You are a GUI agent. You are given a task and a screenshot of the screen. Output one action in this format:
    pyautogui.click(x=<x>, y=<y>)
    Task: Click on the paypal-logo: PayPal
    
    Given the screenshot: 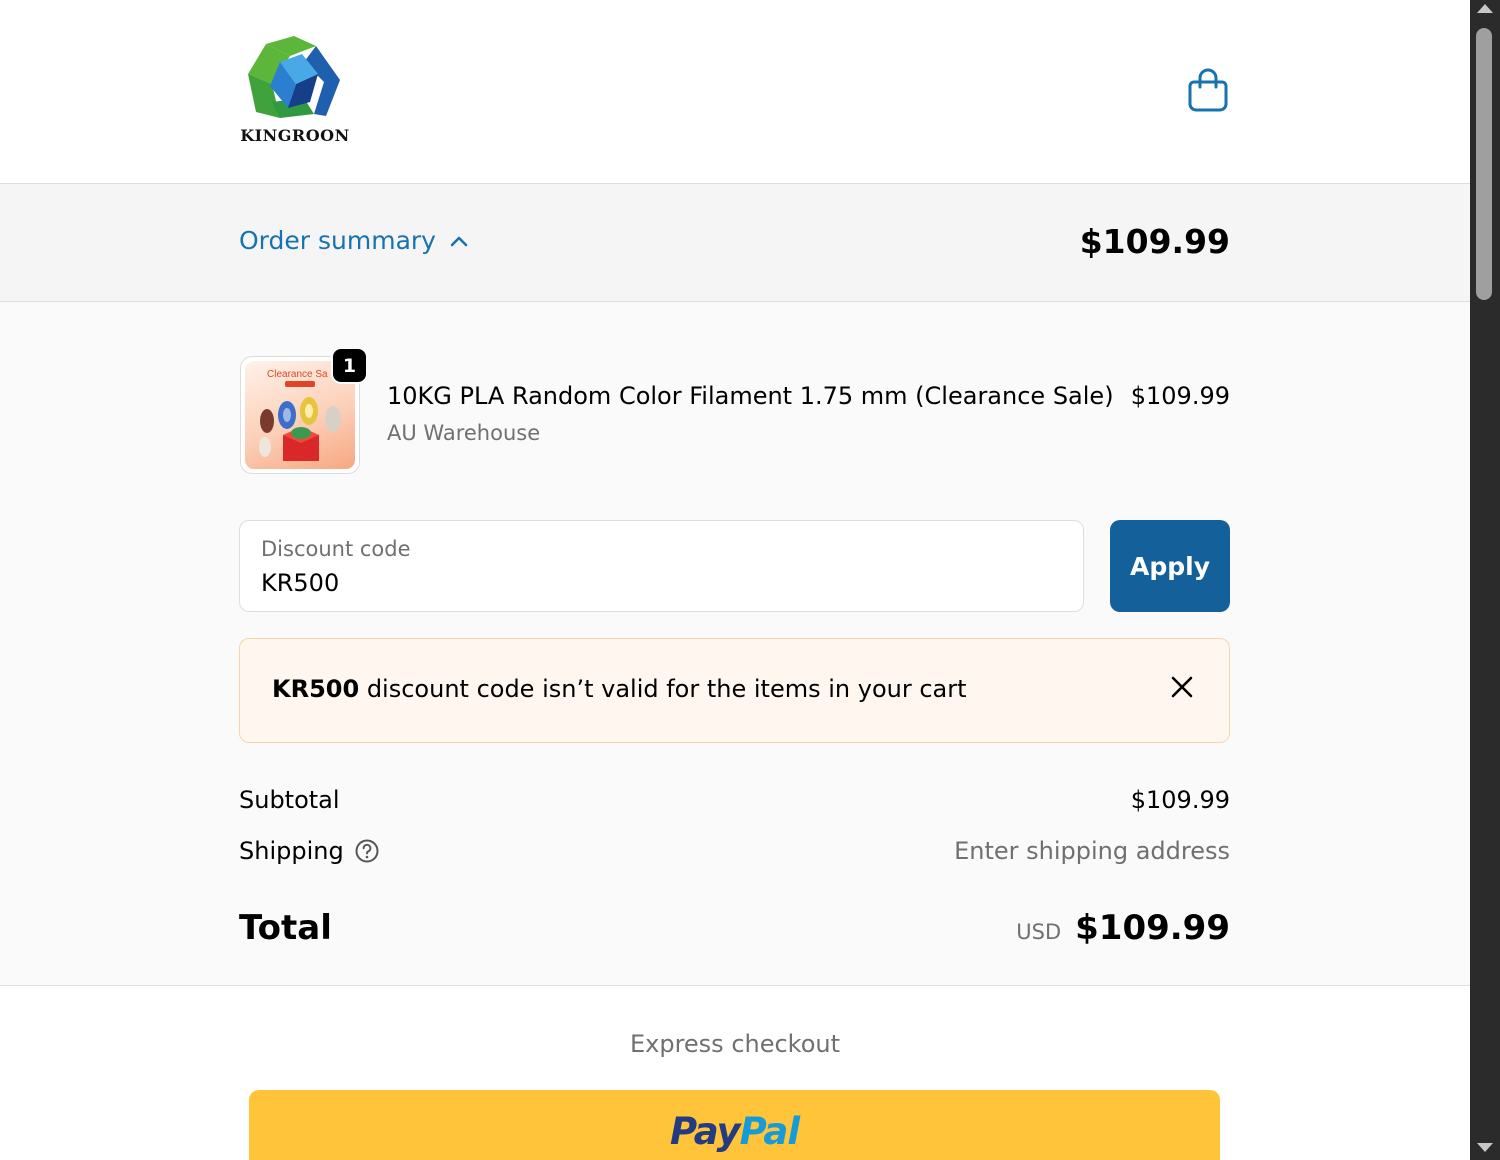 What is the action you would take?
    pyautogui.click(x=734, y=1131)
    